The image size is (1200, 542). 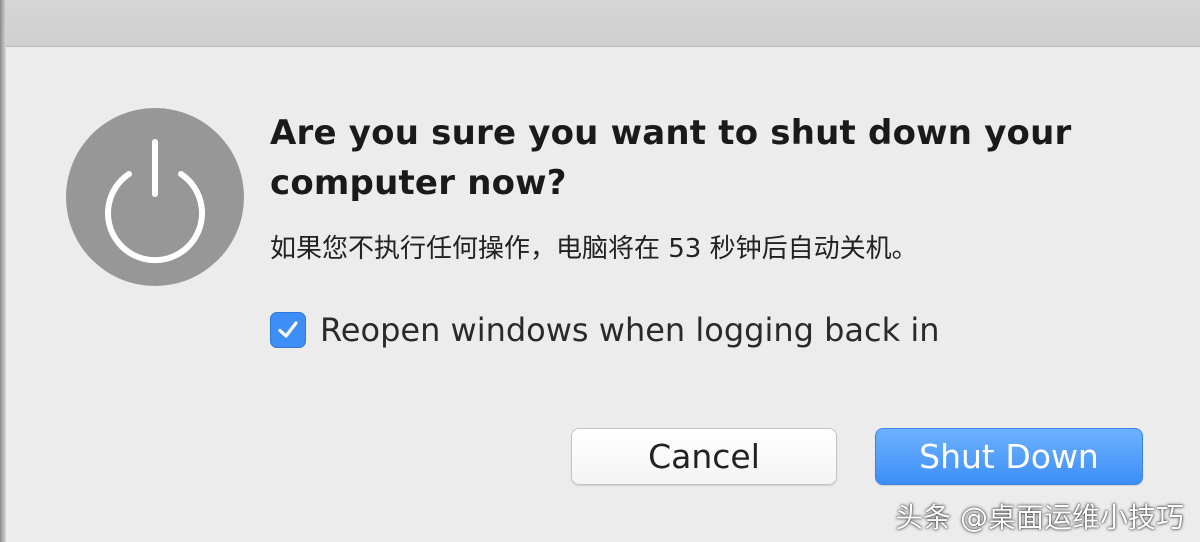 I want to click on watermark-text: 头条 @桌面运维小技巧, so click(x=1039, y=517).